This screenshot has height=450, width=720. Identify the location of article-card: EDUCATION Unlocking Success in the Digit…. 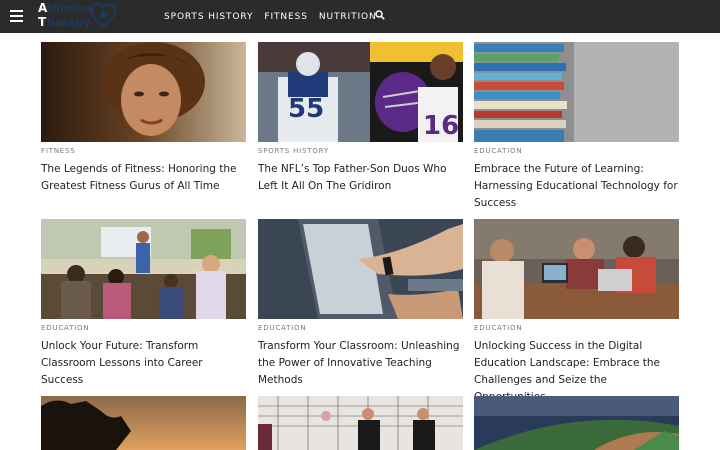
(576, 312).